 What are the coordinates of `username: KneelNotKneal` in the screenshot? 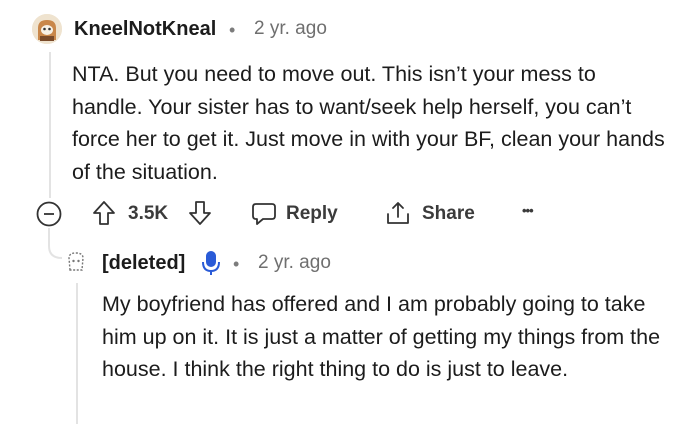 It's located at (145, 29).